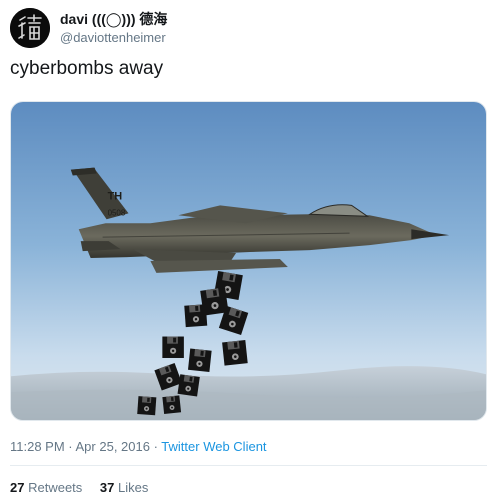  Describe the element at coordinates (213, 446) in the screenshot. I see `tweet-client-link: Twitter Web Client` at that location.